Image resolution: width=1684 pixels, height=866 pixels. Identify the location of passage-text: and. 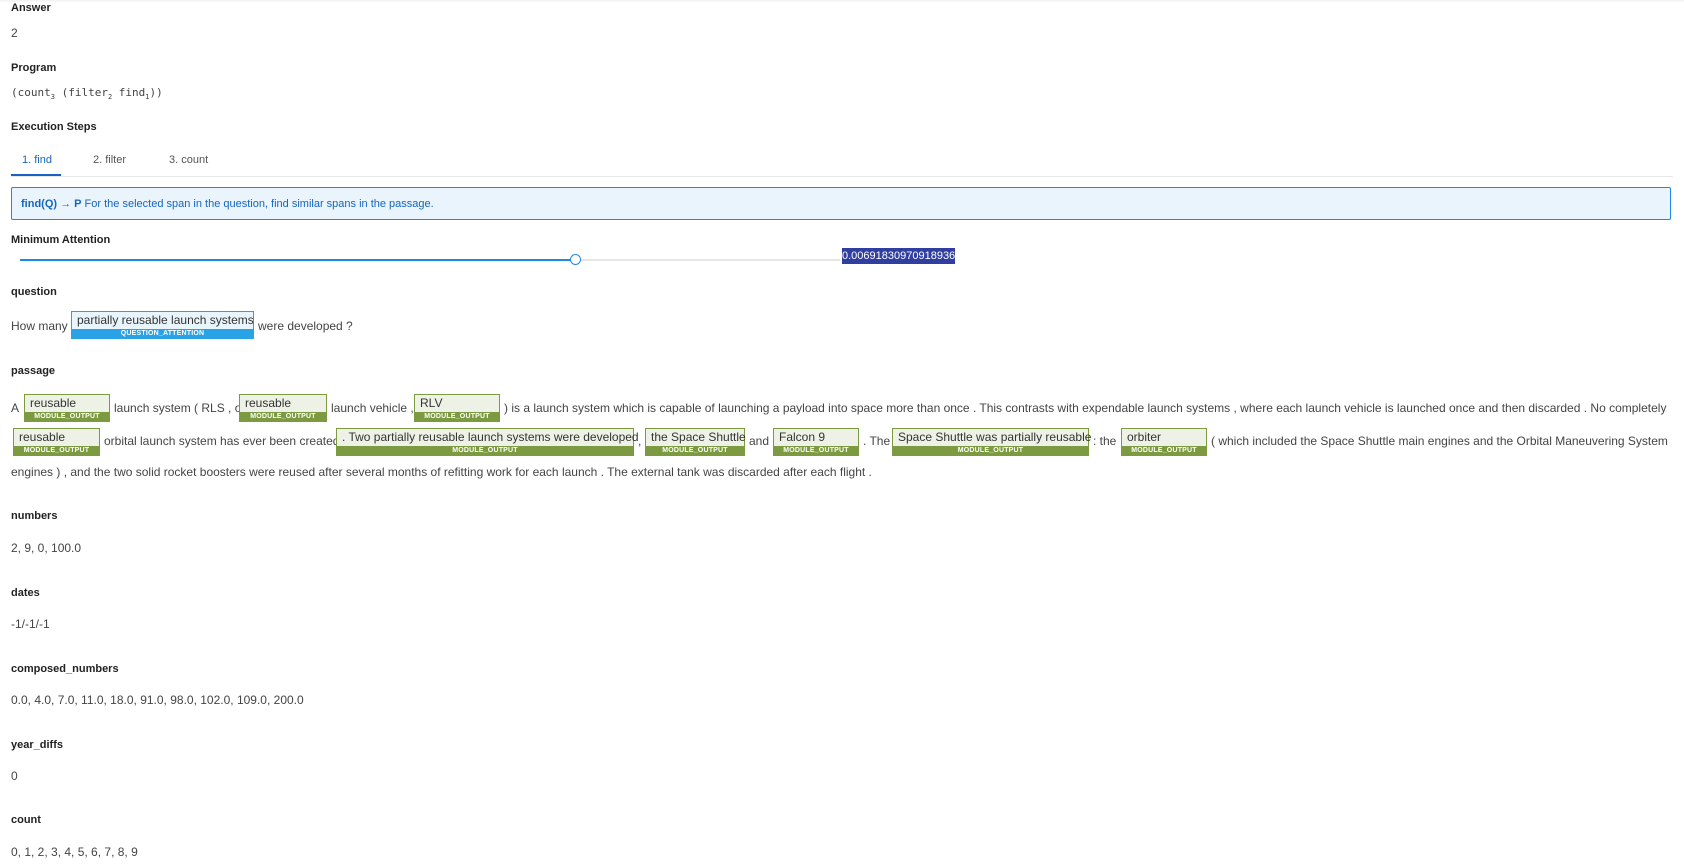
(759, 441).